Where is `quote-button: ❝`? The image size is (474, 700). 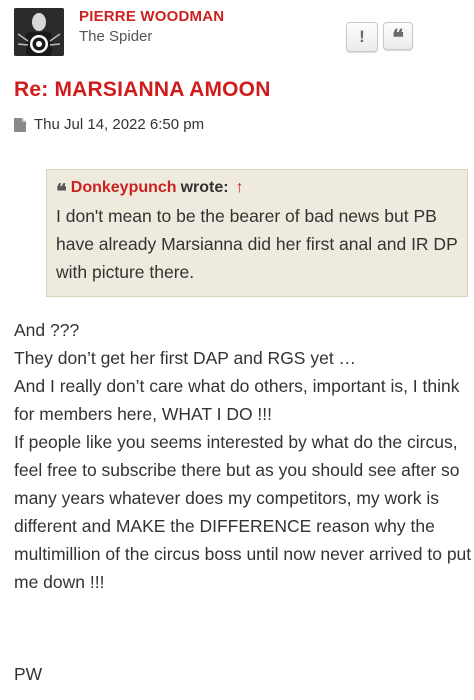
quote-button: ❝ is located at coordinates (398, 36).